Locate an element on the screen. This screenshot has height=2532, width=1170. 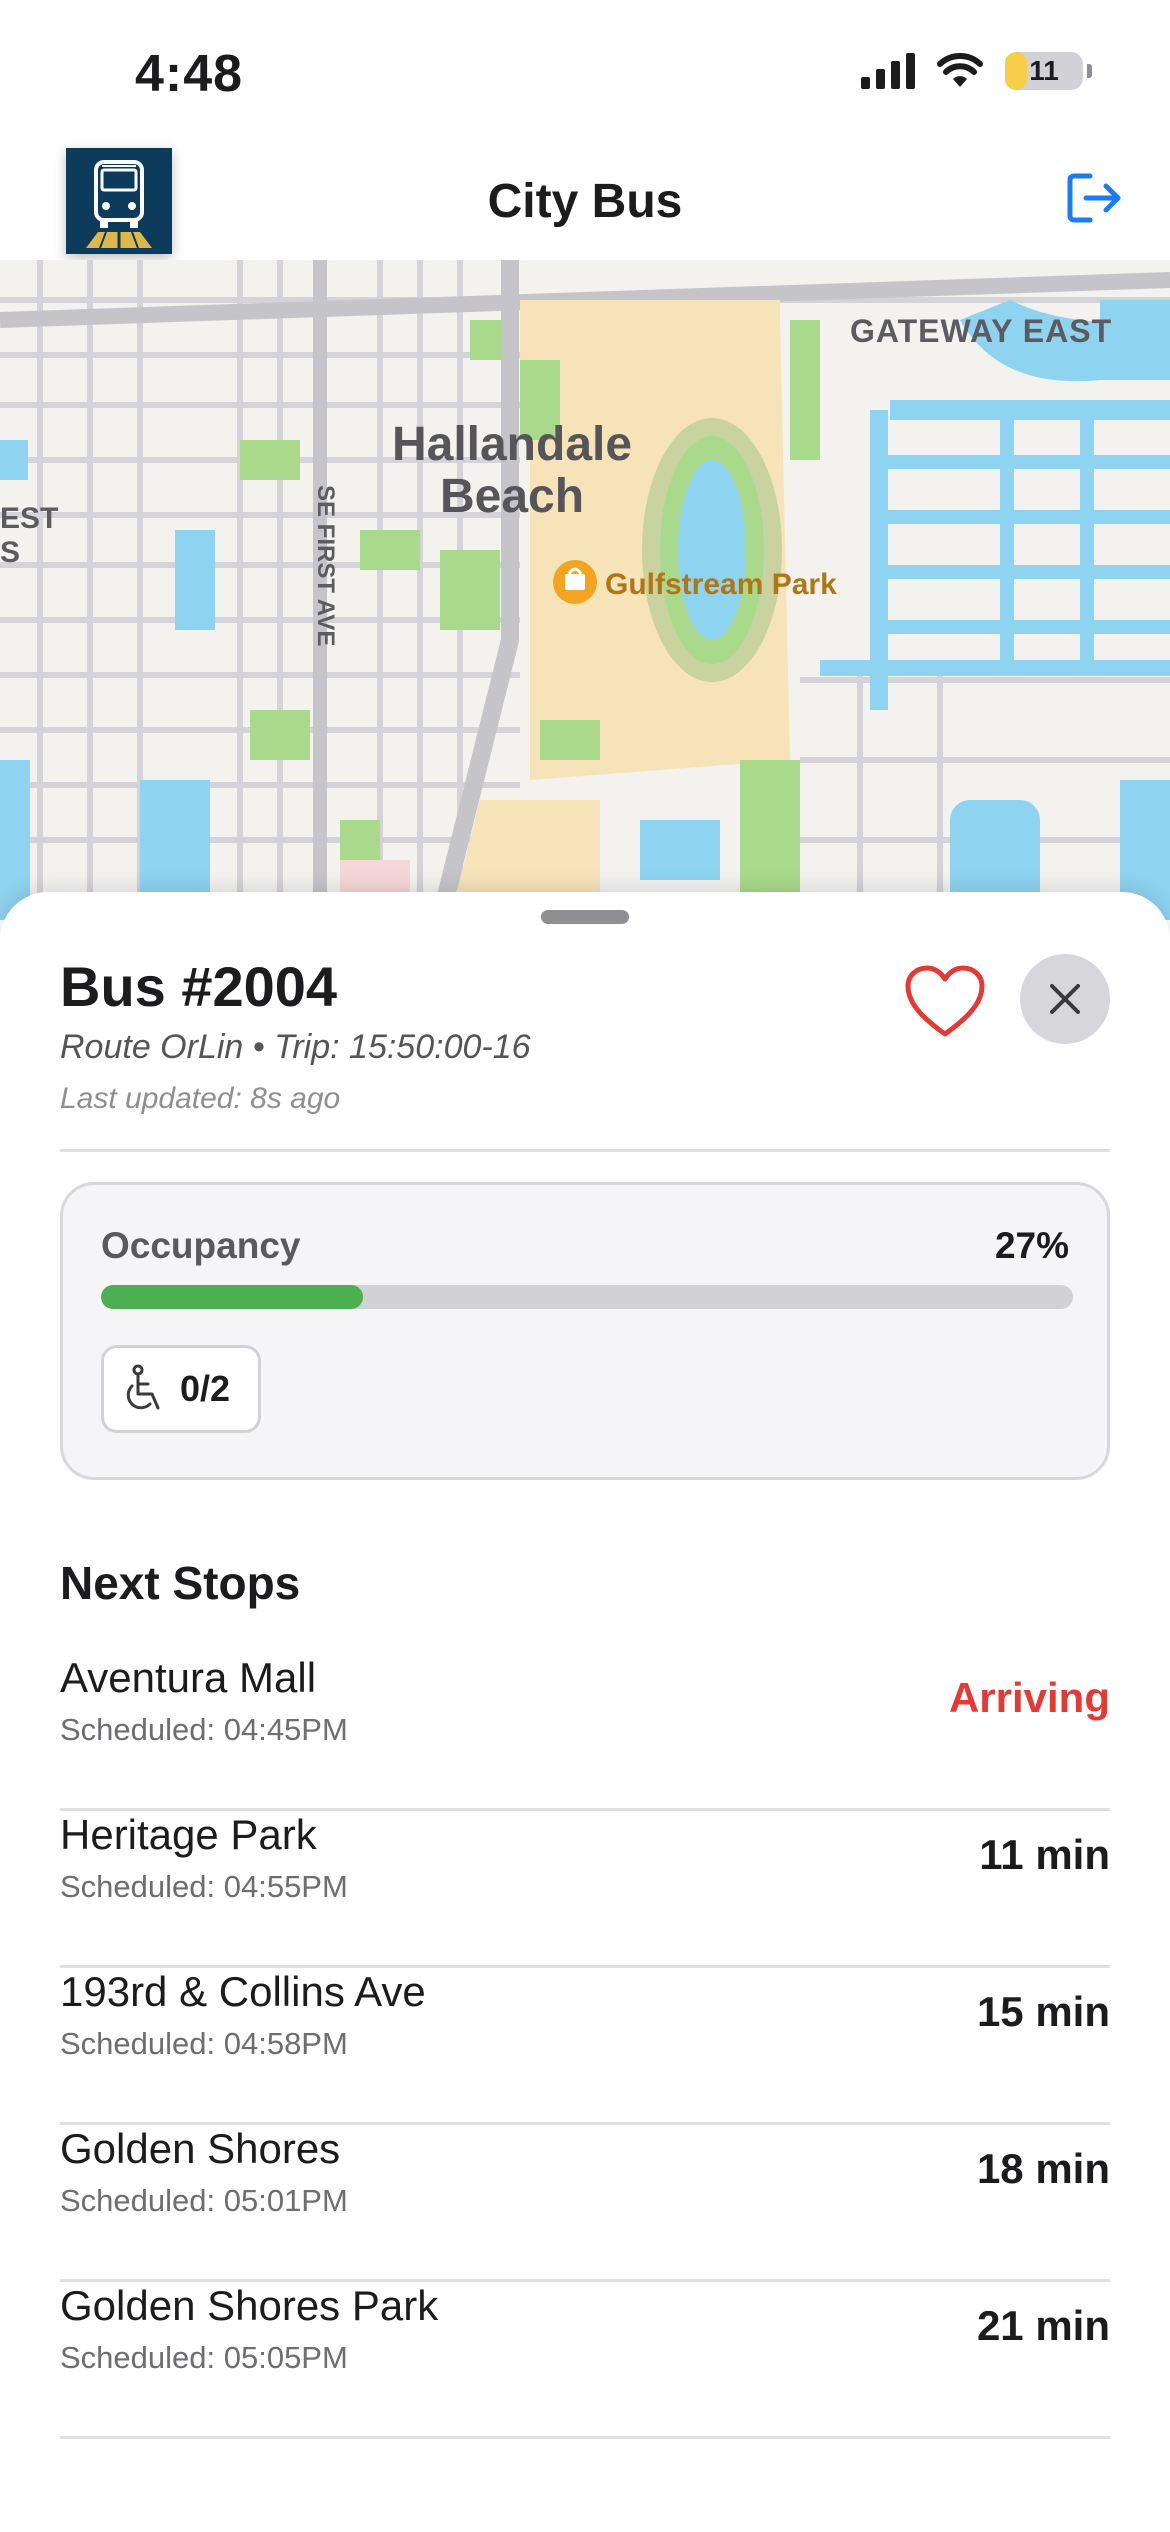
map-poi-label: Gulfstream Park is located at coordinates (721, 584).